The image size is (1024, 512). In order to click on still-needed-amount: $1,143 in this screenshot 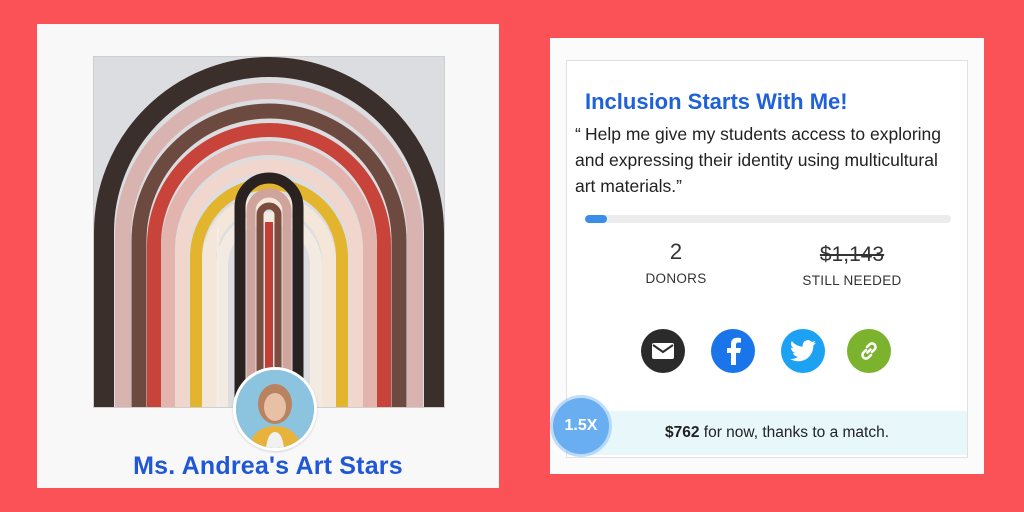, I will do `click(852, 254)`.